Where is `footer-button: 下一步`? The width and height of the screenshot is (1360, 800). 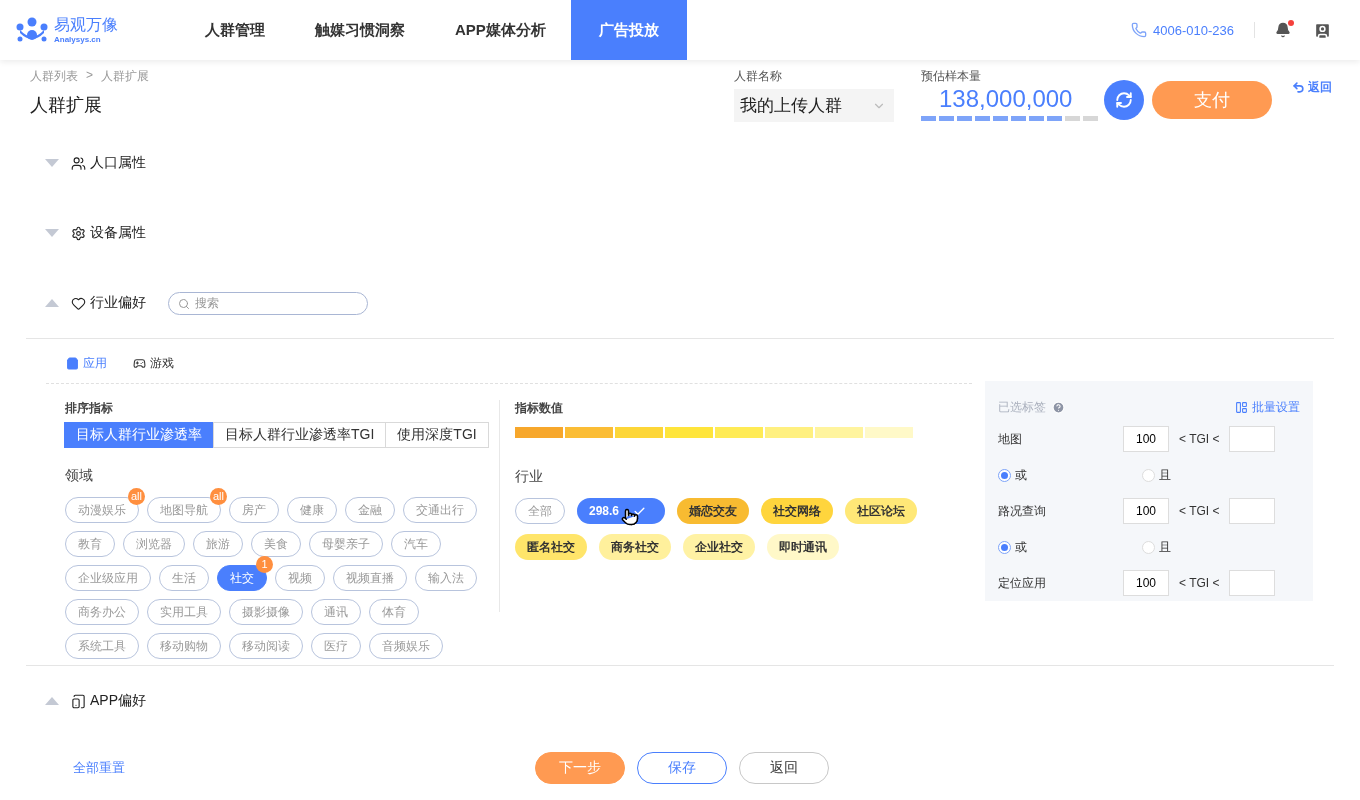 footer-button: 下一步 is located at coordinates (580, 768).